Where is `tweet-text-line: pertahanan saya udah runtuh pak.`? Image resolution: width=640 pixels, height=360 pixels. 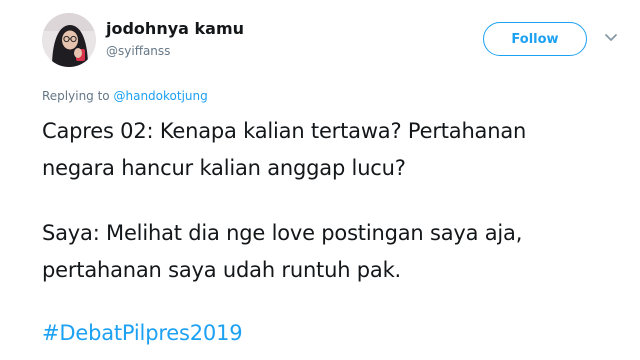
tweet-text-line: pertahanan saya udah runtuh pak. is located at coordinates (222, 270).